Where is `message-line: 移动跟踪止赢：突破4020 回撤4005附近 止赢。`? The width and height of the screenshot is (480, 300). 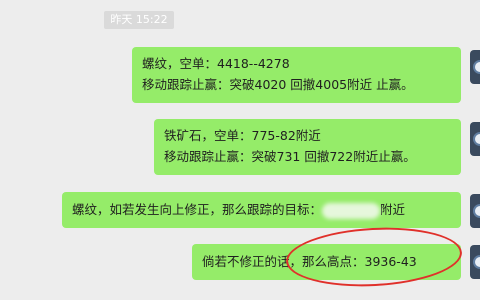
message-line: 移动跟踪止赢：突破4020 回撤4005附近 止赢。 is located at coordinates (278, 84).